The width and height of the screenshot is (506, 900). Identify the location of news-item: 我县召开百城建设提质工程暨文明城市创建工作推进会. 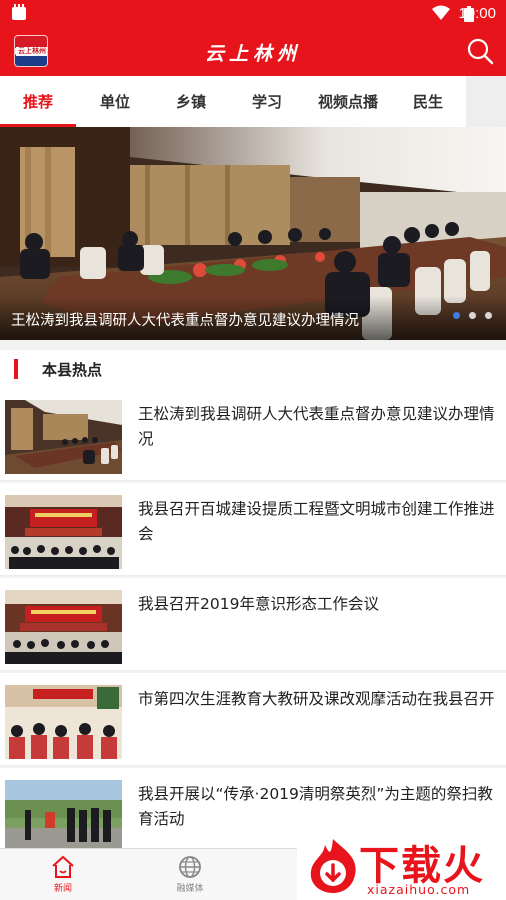
(253, 529).